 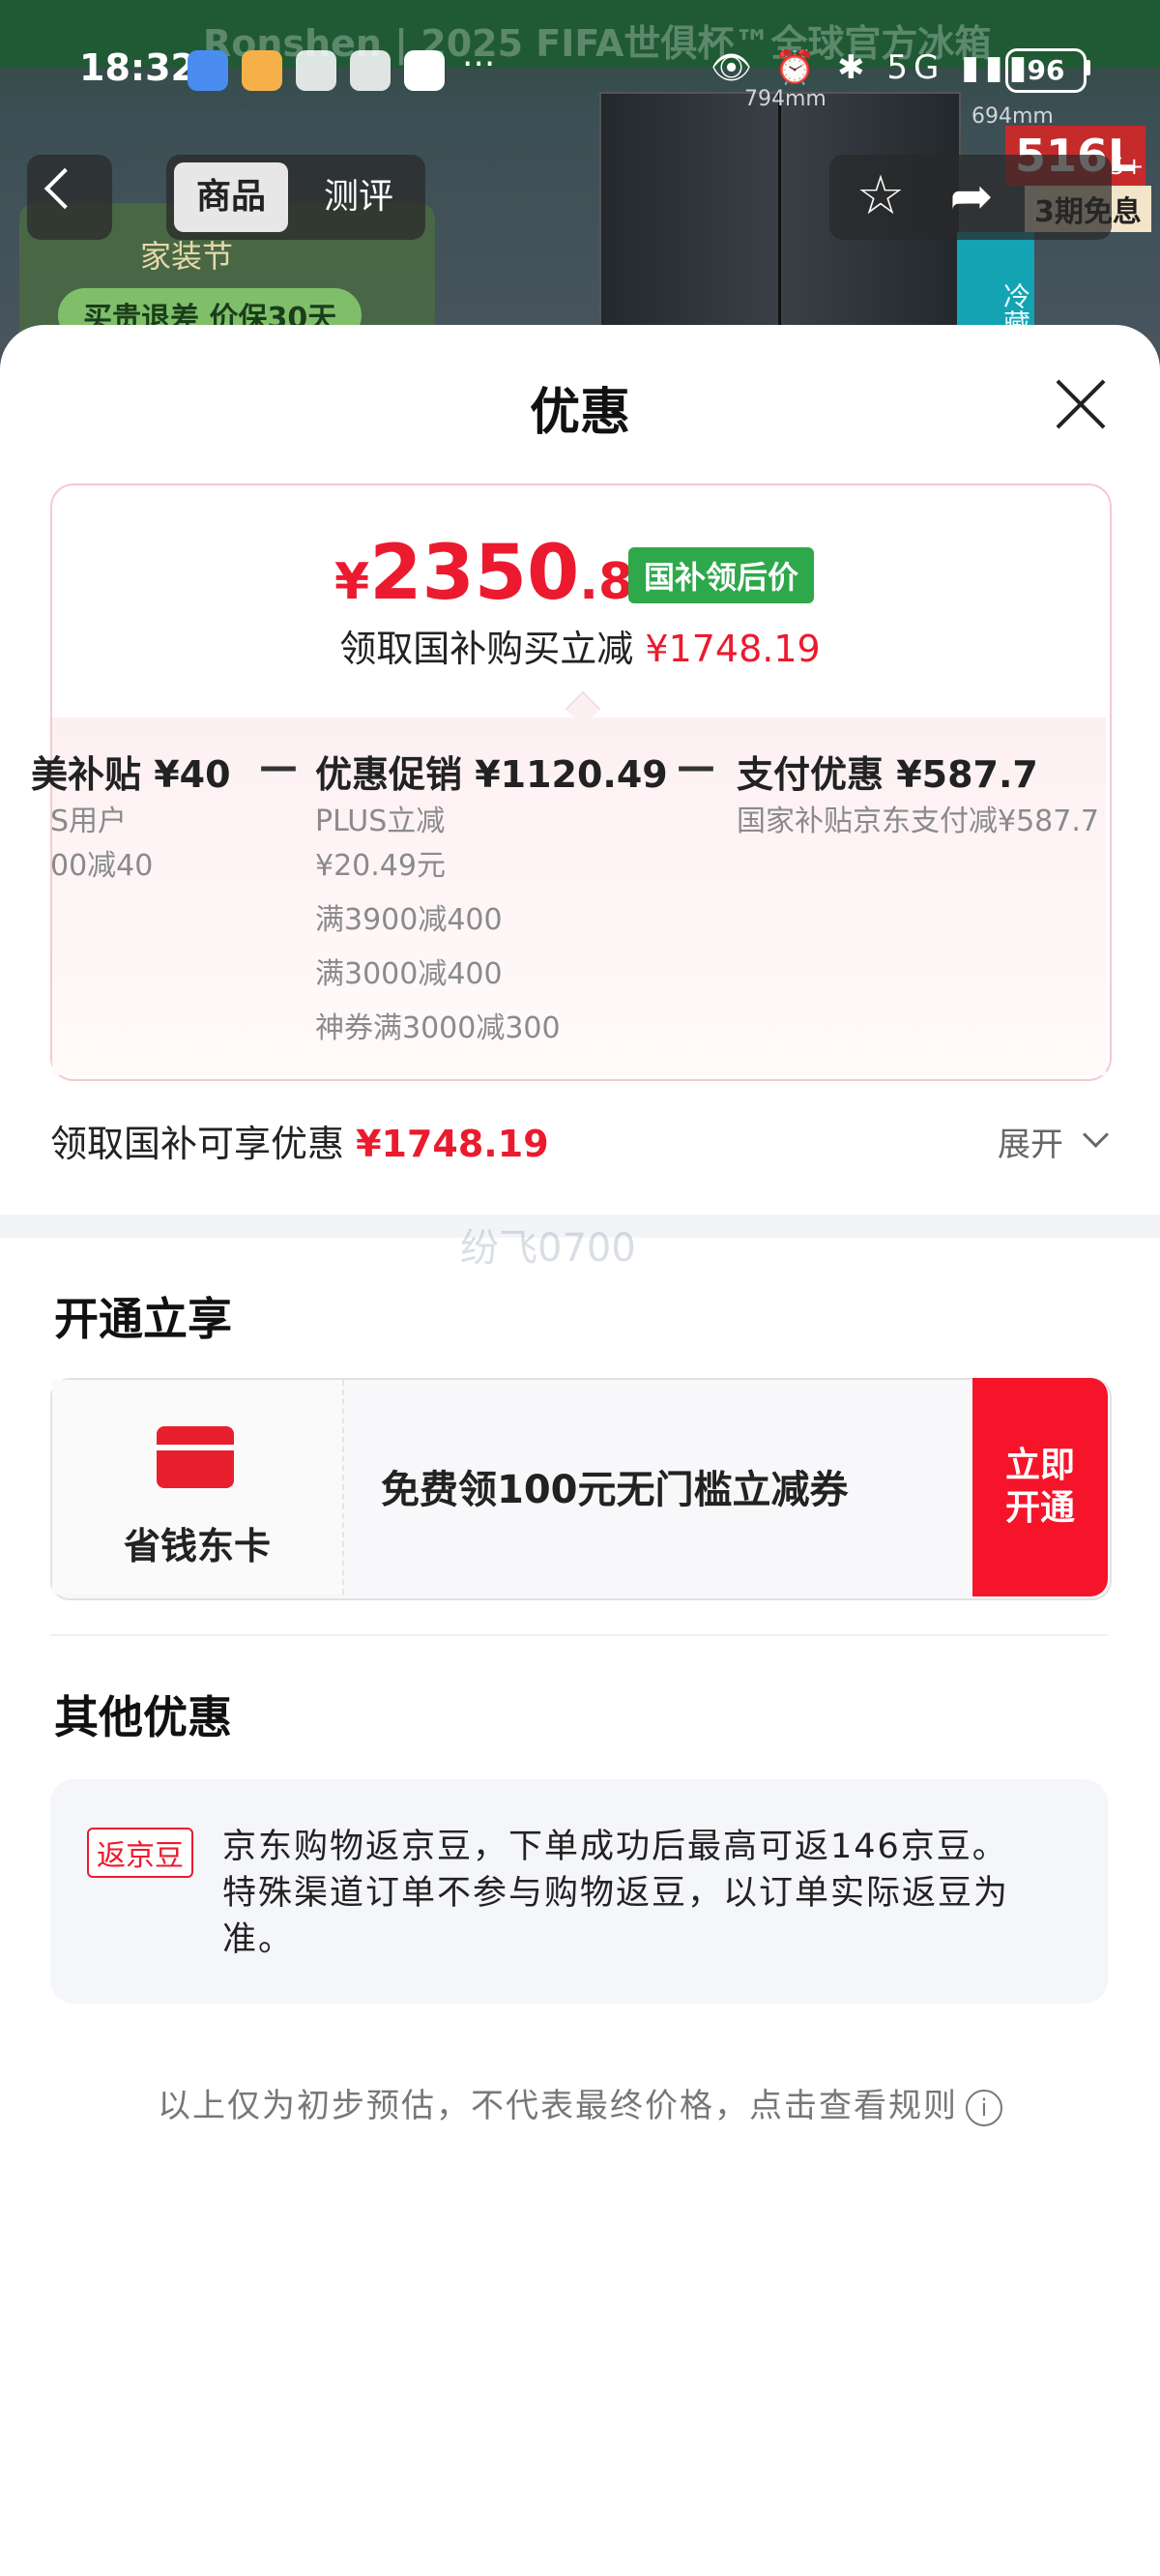 What do you see at coordinates (370, 70) in the screenshot?
I see `gesture-icon` at bounding box center [370, 70].